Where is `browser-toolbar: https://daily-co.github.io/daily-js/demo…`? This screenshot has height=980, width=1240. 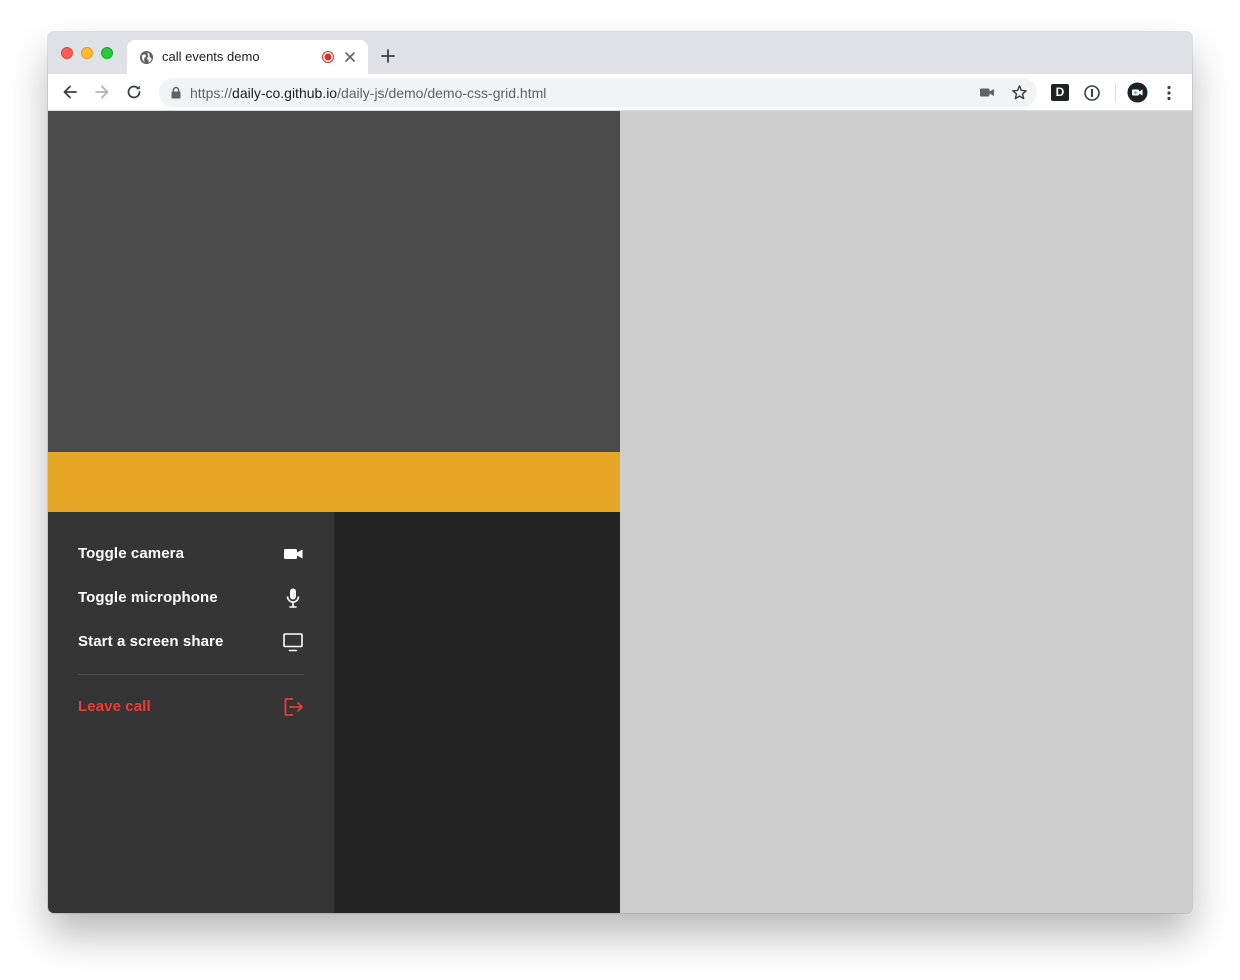
browser-toolbar: https://daily-co.github.io/daily-js/demo… is located at coordinates (620, 92).